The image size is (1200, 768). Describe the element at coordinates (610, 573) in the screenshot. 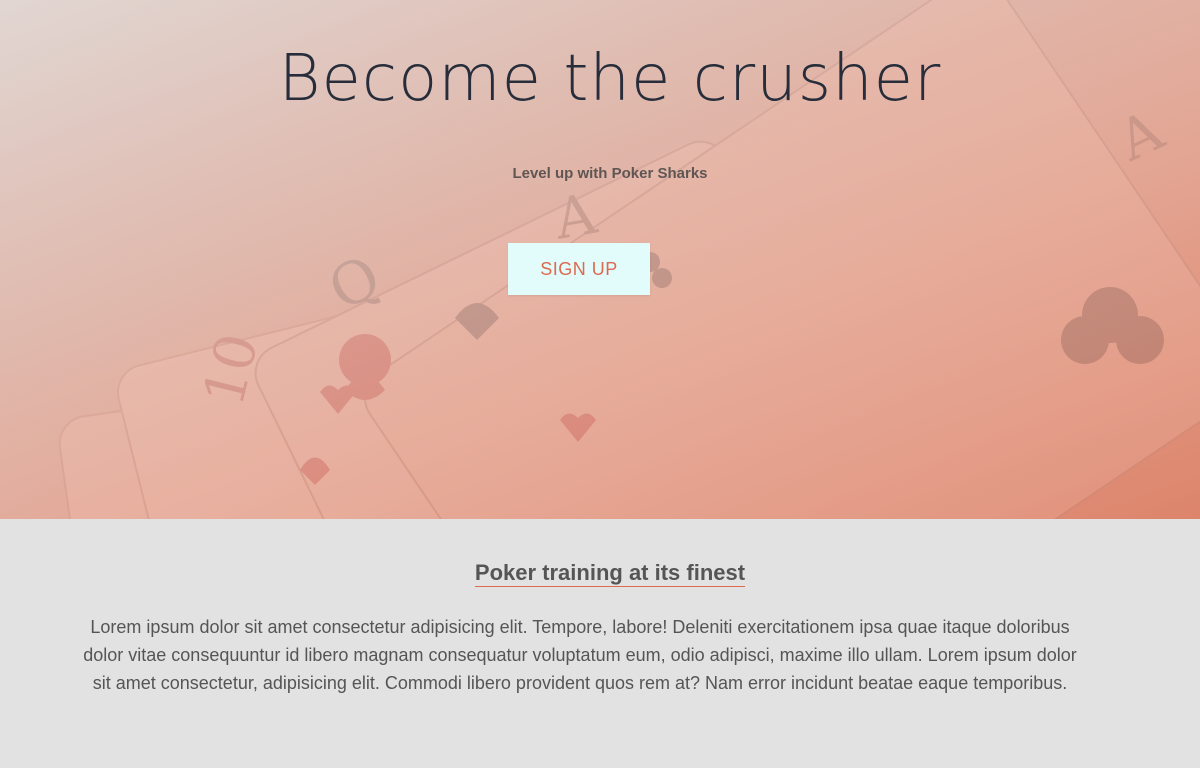

I see `section-heading-text: Poker training at its finest` at that location.